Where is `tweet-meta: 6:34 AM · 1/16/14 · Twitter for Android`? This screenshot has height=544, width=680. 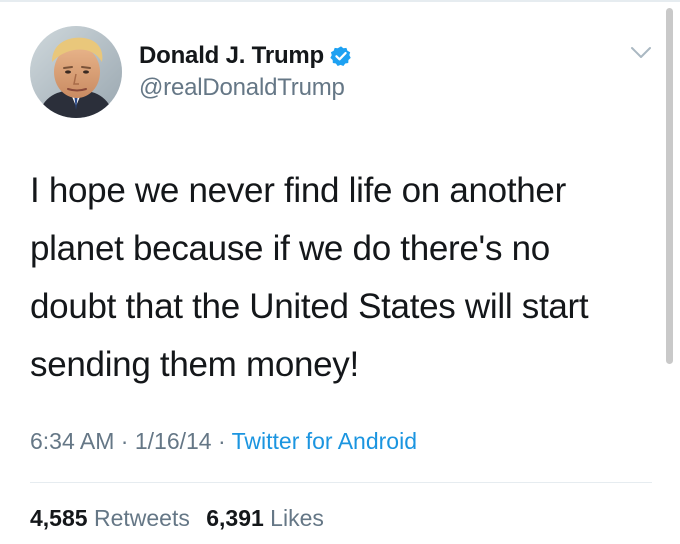 tweet-meta: 6:34 AM · 1/16/14 · Twitter for Android is located at coordinates (223, 441).